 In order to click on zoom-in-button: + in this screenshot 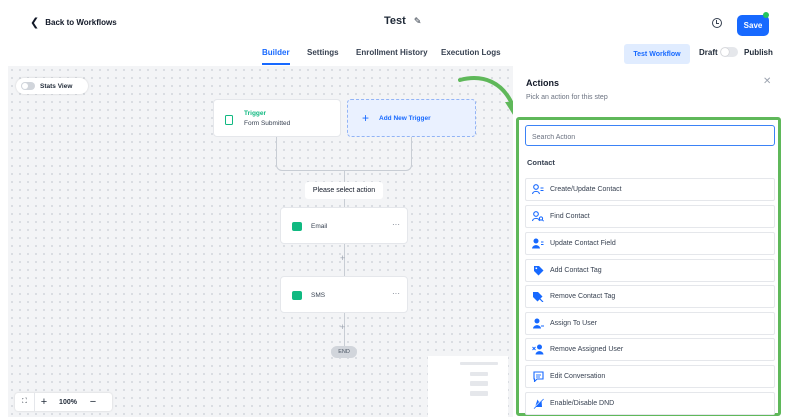, I will do `click(44, 402)`.